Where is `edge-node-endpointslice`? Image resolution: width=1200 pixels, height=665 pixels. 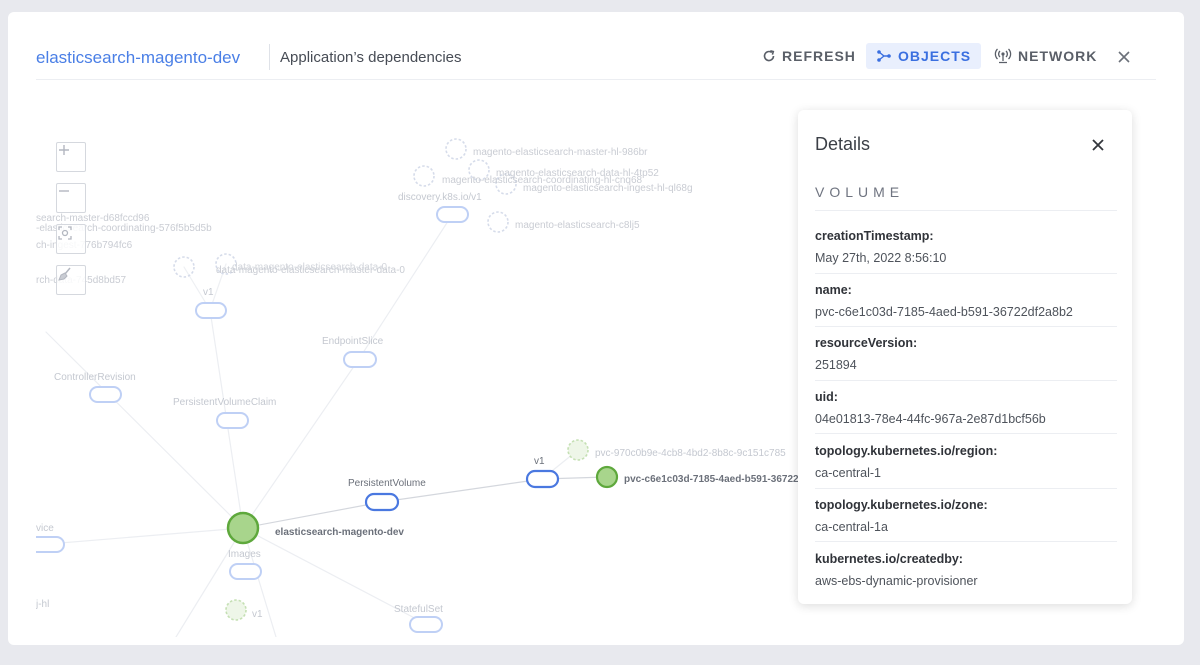 edge-node-endpointslice is located at coordinates (360, 359).